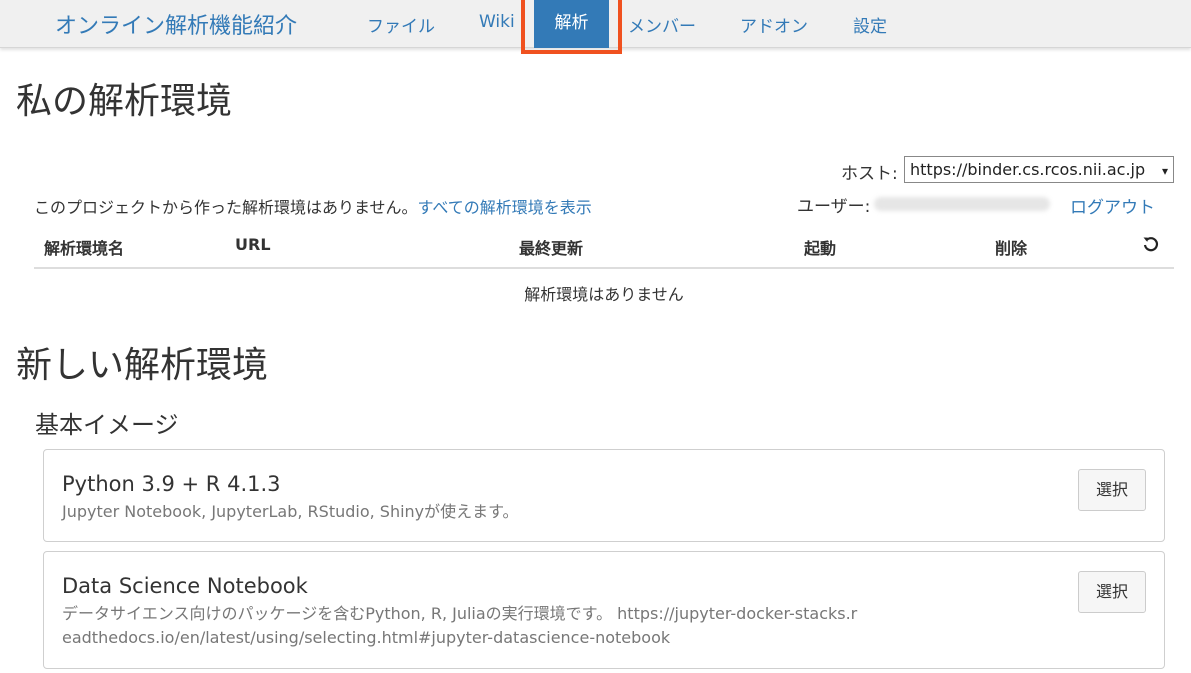  What do you see at coordinates (1028, 169) in the screenshot?
I see `host-select-value: https://binder.cs.rcos.nii.ac.jp` at bounding box center [1028, 169].